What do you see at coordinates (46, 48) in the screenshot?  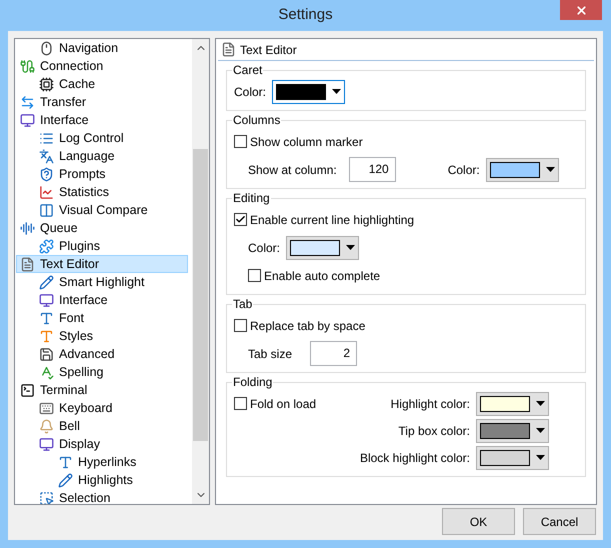 I see `mouse-icon` at bounding box center [46, 48].